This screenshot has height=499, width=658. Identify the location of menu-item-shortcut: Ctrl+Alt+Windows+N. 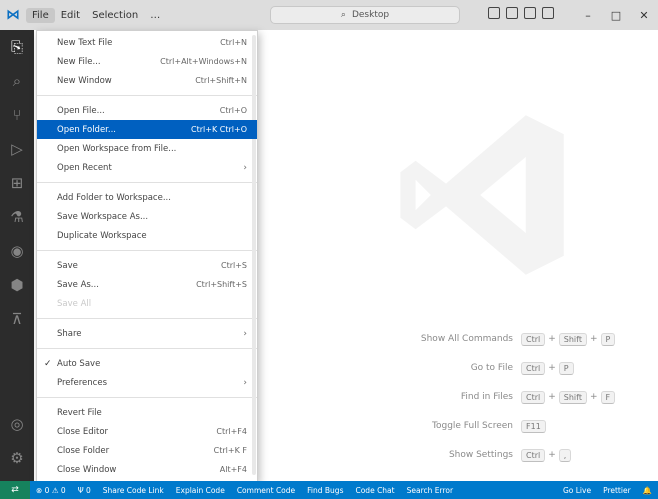
(203, 61).